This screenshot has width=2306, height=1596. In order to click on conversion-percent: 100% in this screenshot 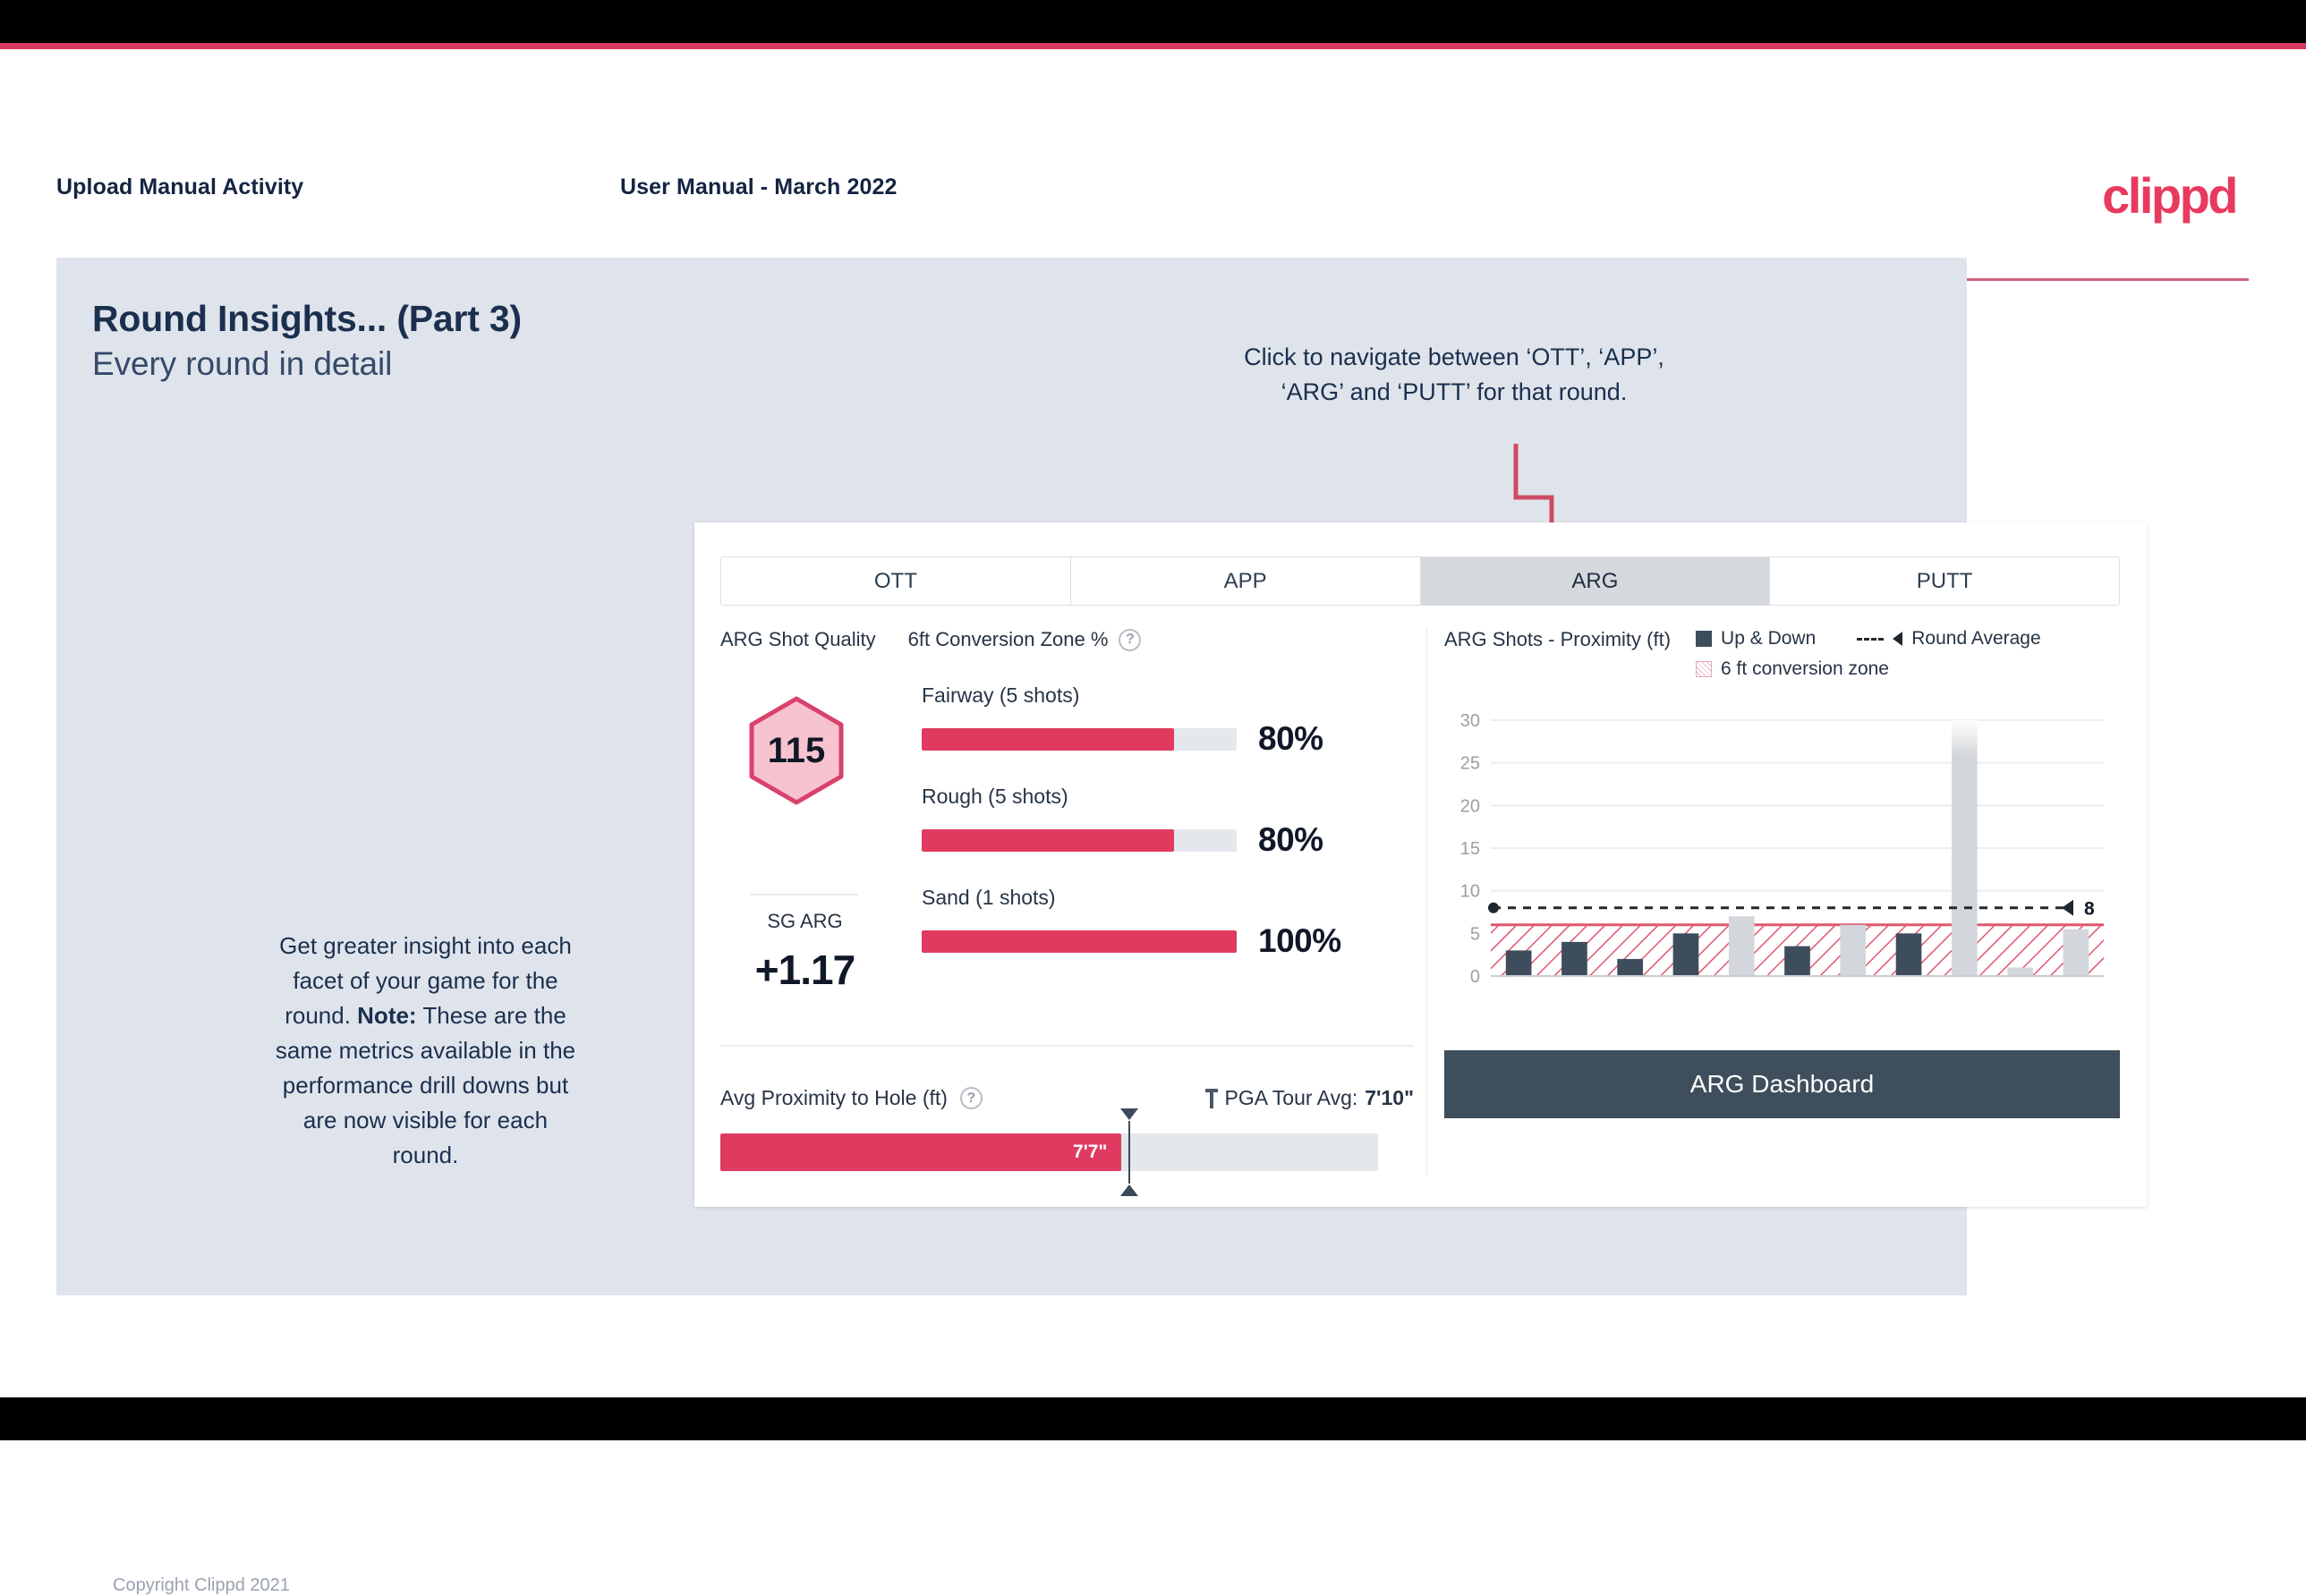, I will do `click(1299, 940)`.